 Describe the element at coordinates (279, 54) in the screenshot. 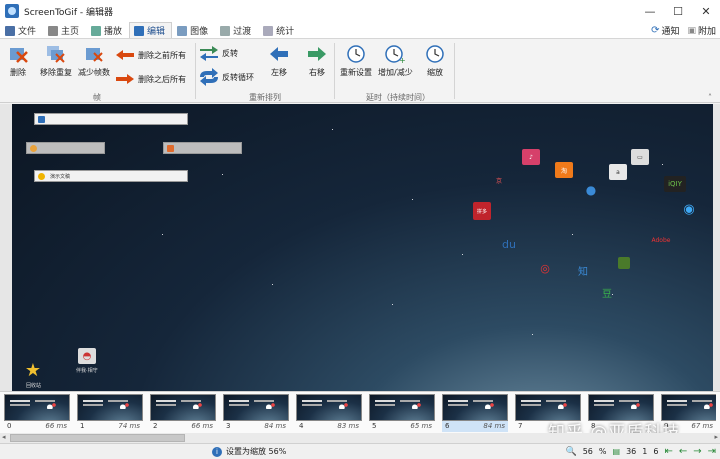

I see `arrow-left-icon` at that location.